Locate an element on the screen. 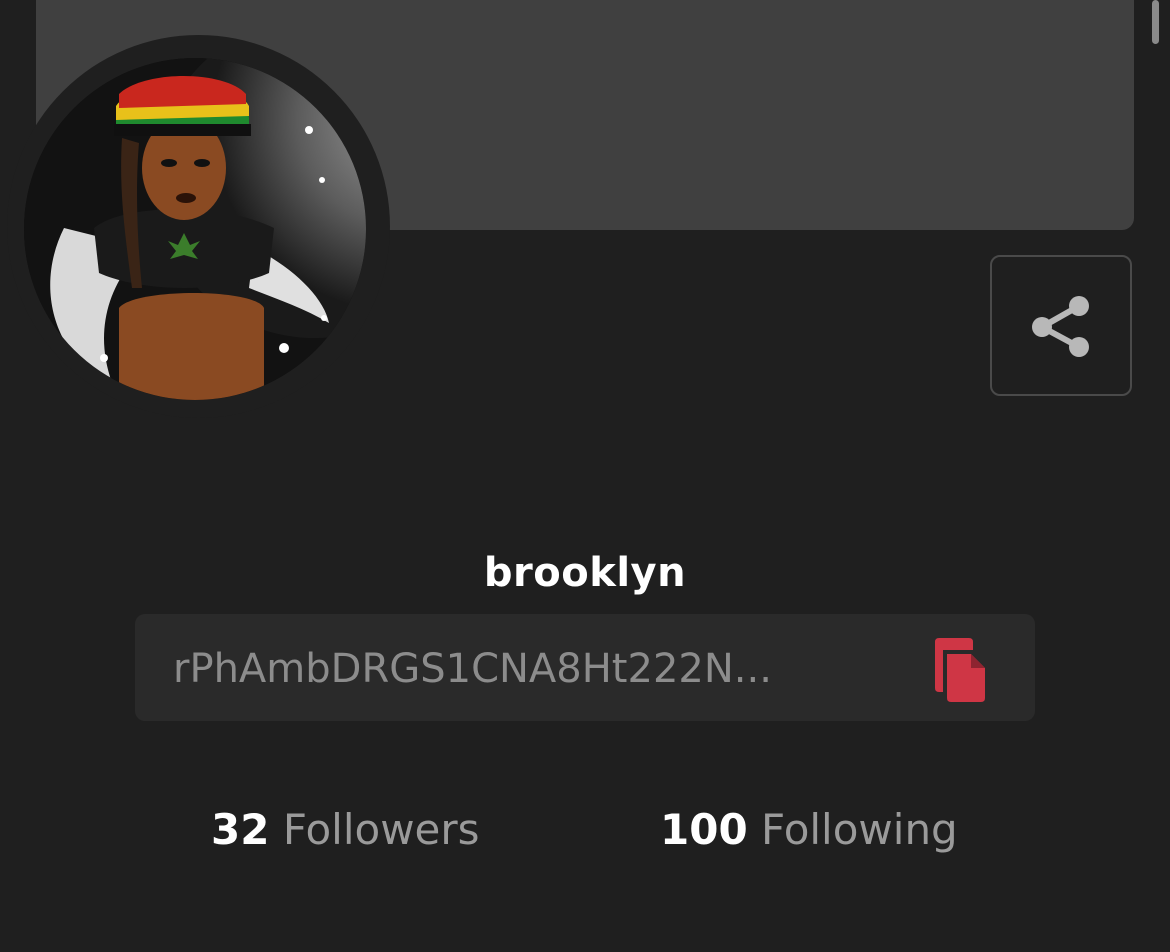 The image size is (1170, 952). share-button is located at coordinates (1061, 325).